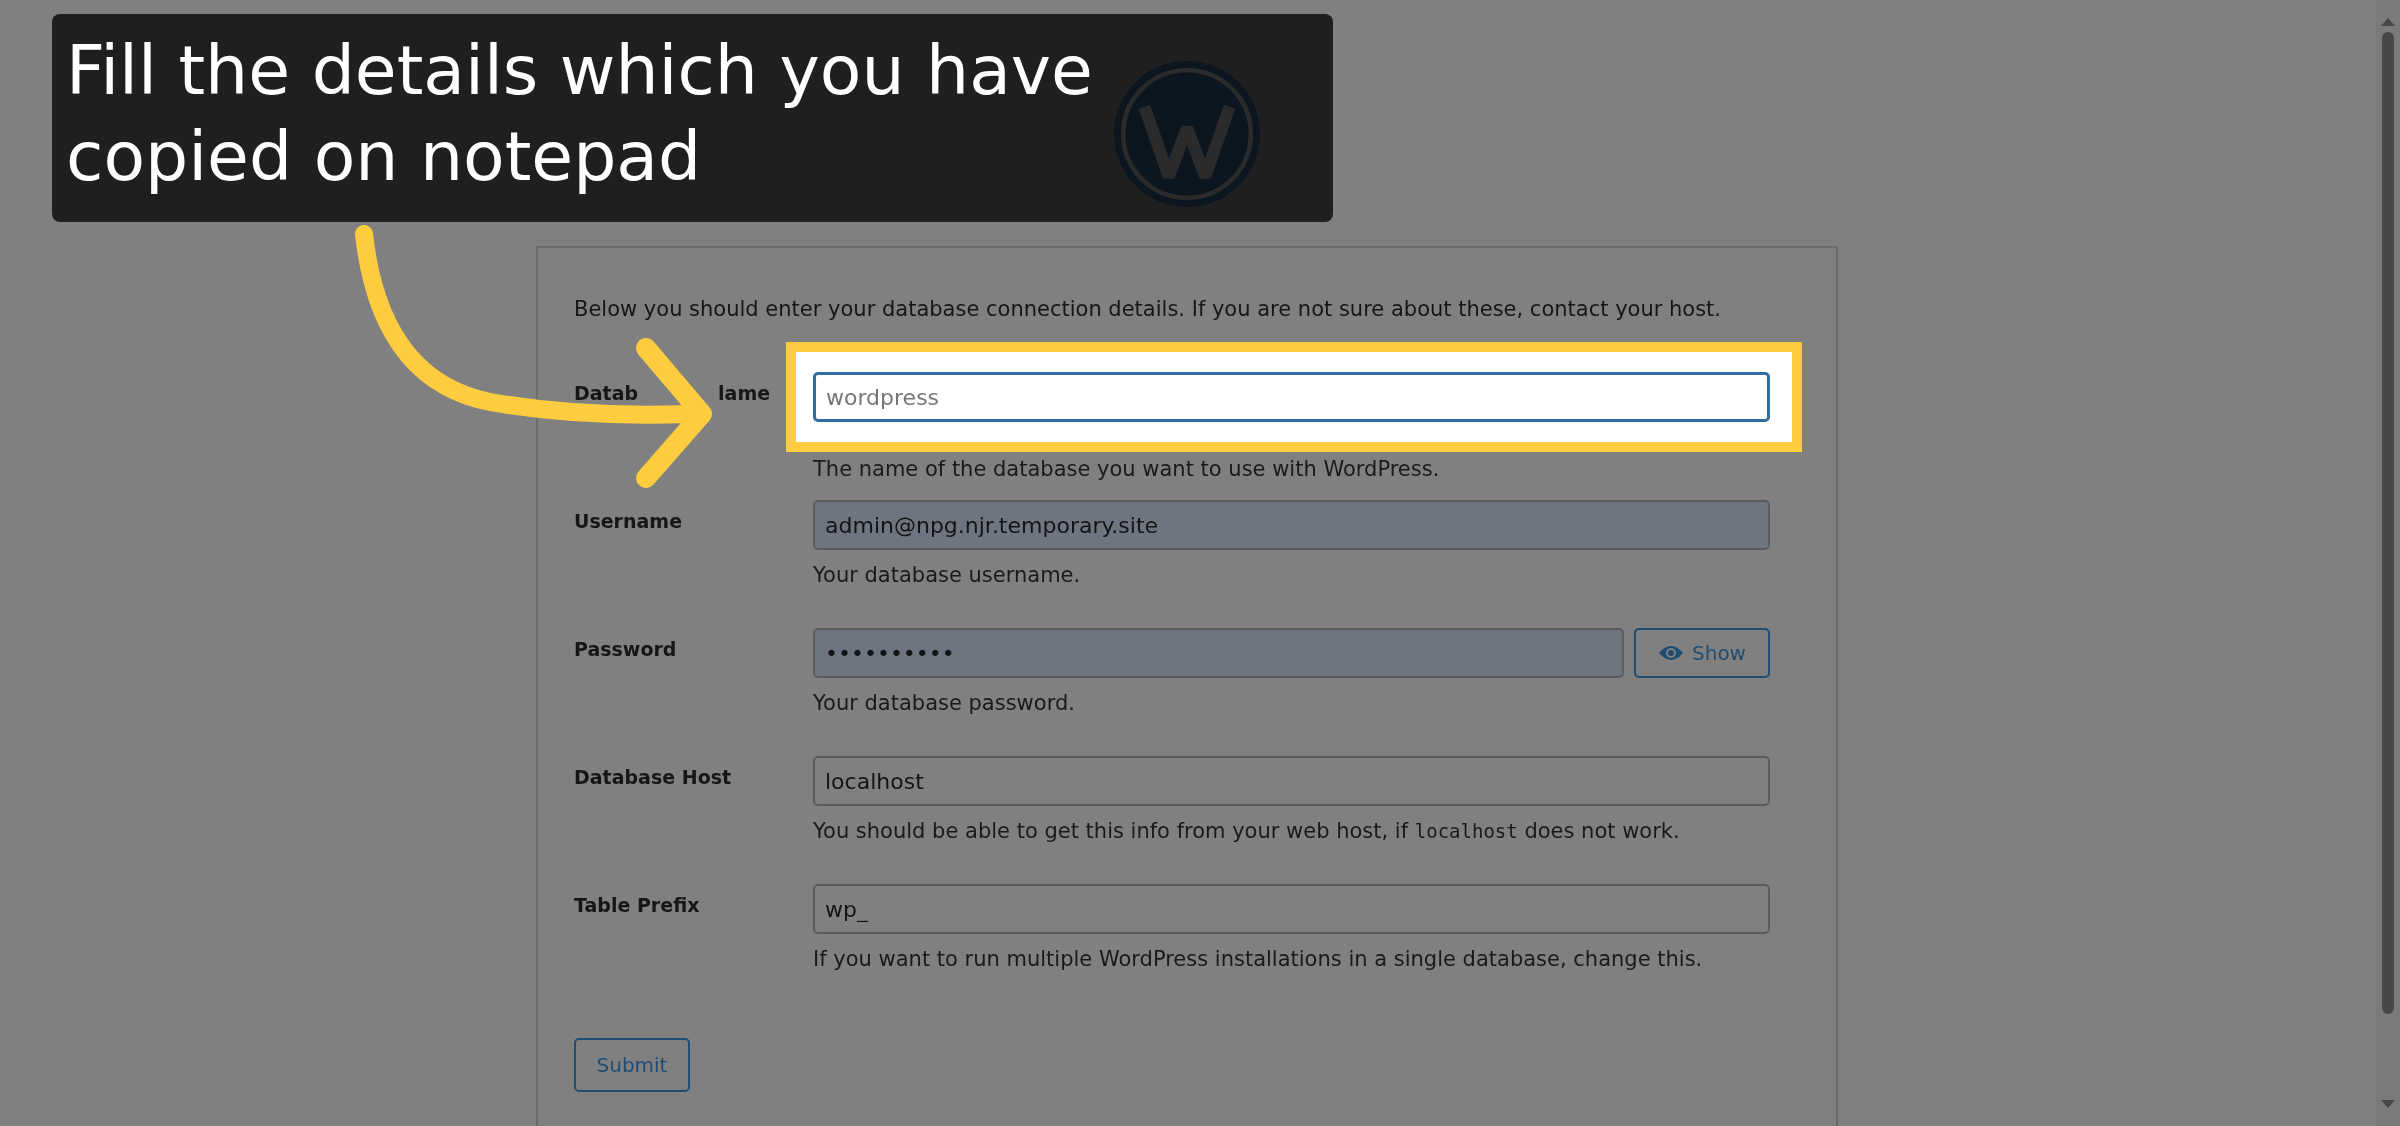  What do you see at coordinates (626, 649) in the screenshot?
I see `field-label: Password` at bounding box center [626, 649].